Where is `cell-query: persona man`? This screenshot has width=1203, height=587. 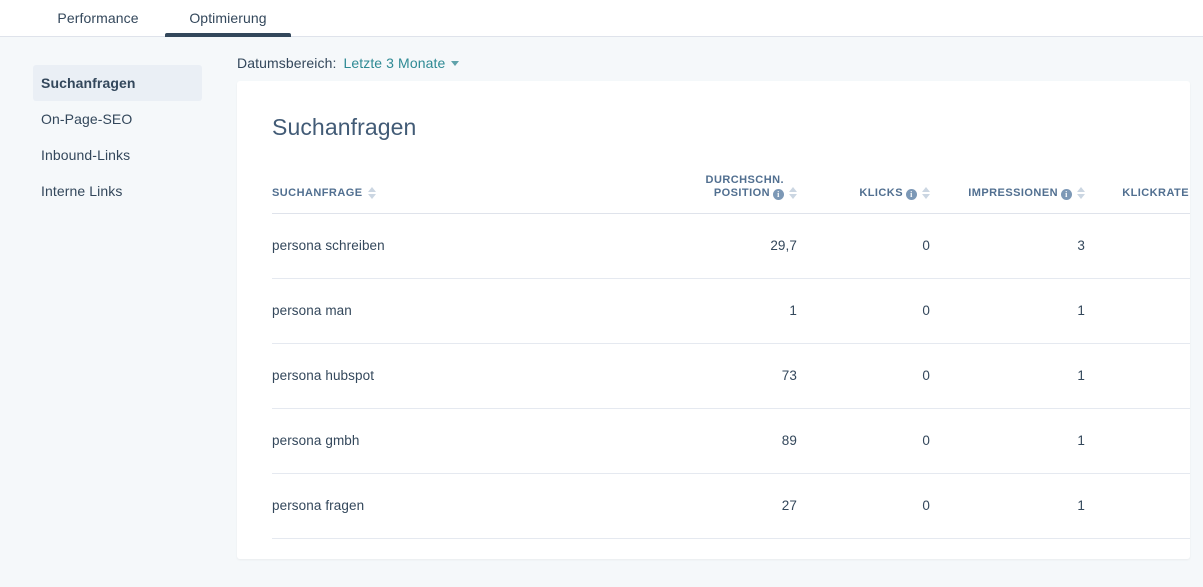
cell-query: persona man is located at coordinates (468, 311).